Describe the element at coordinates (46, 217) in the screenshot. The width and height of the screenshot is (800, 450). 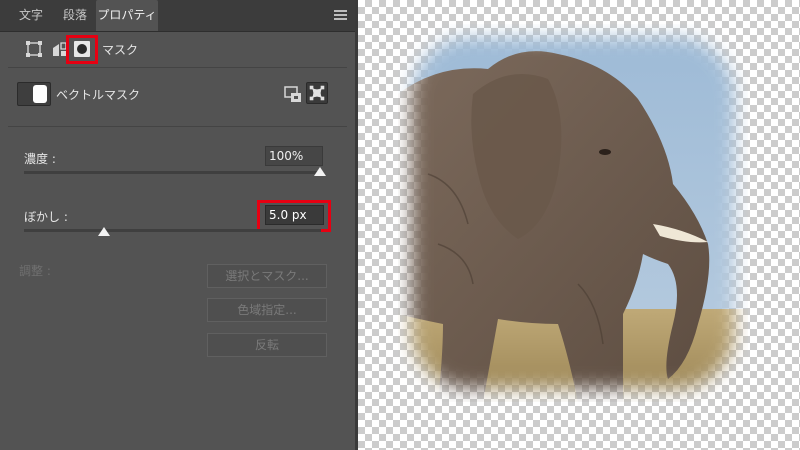
I see `feather-label: ぼかし :` at that location.